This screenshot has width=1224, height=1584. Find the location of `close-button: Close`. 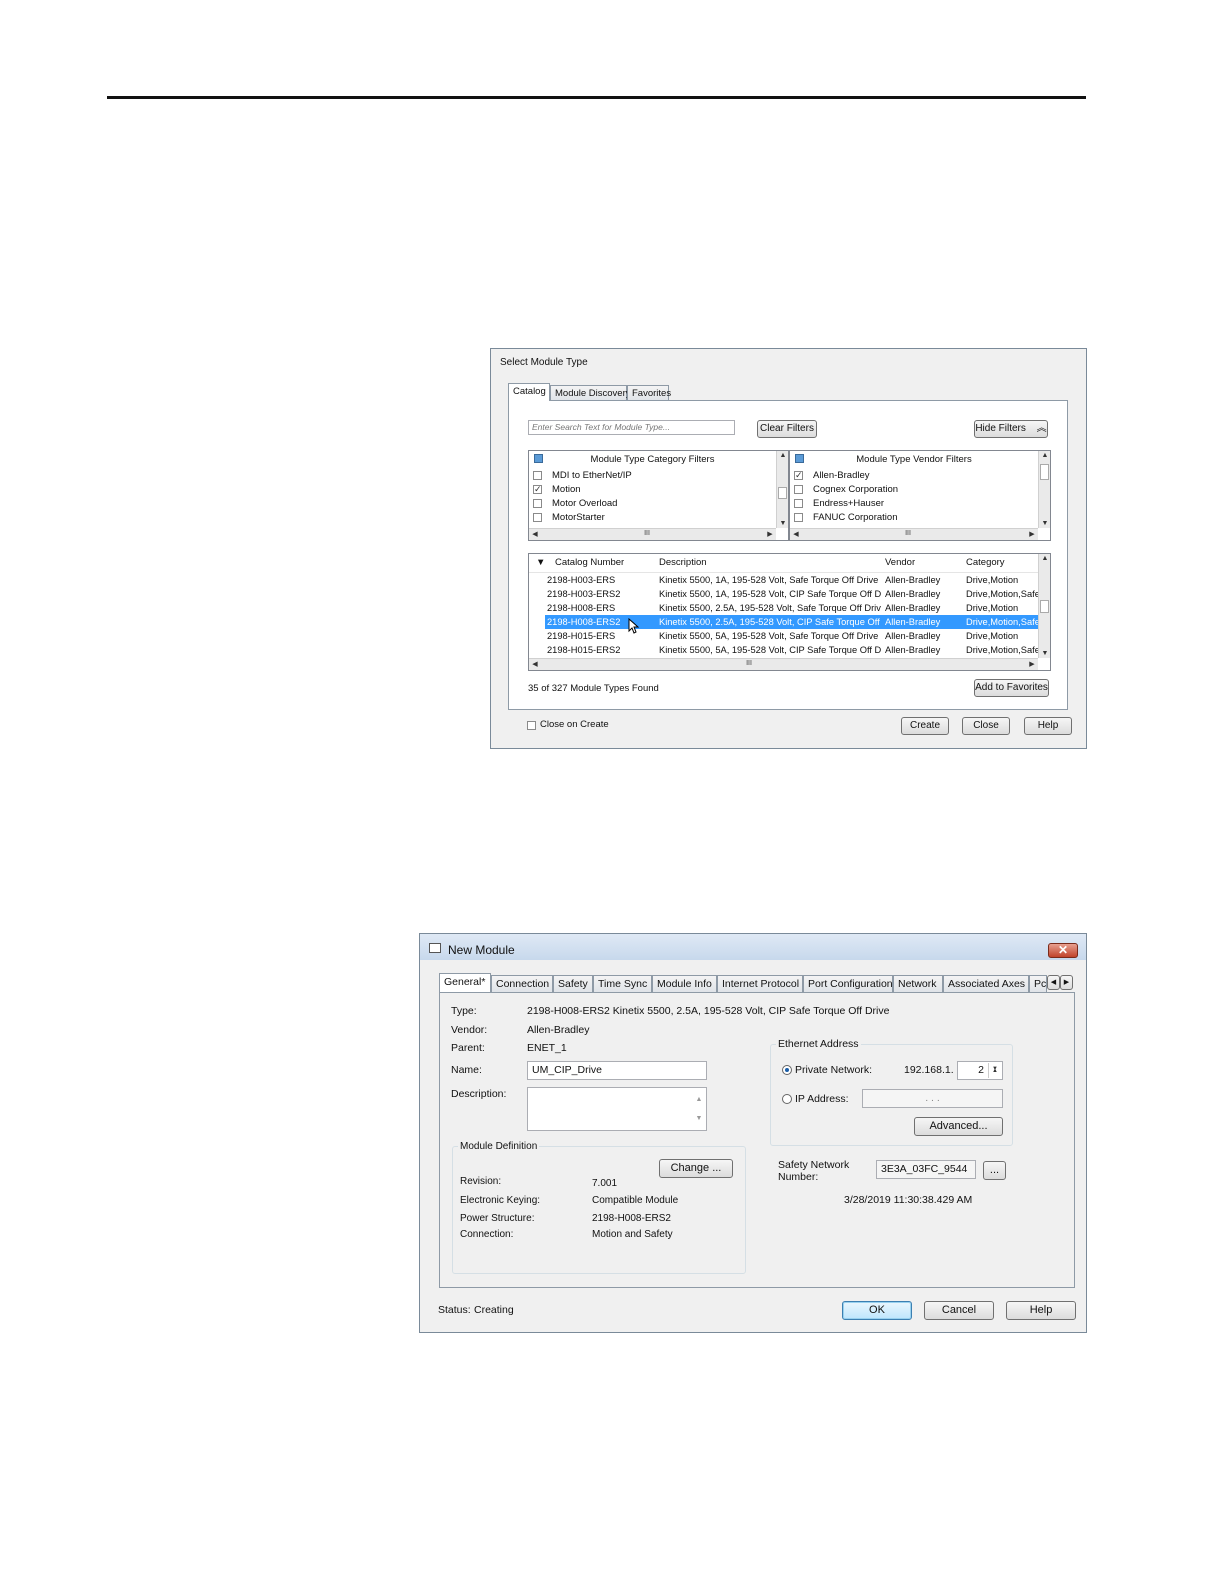

close-button: Close is located at coordinates (986, 726).